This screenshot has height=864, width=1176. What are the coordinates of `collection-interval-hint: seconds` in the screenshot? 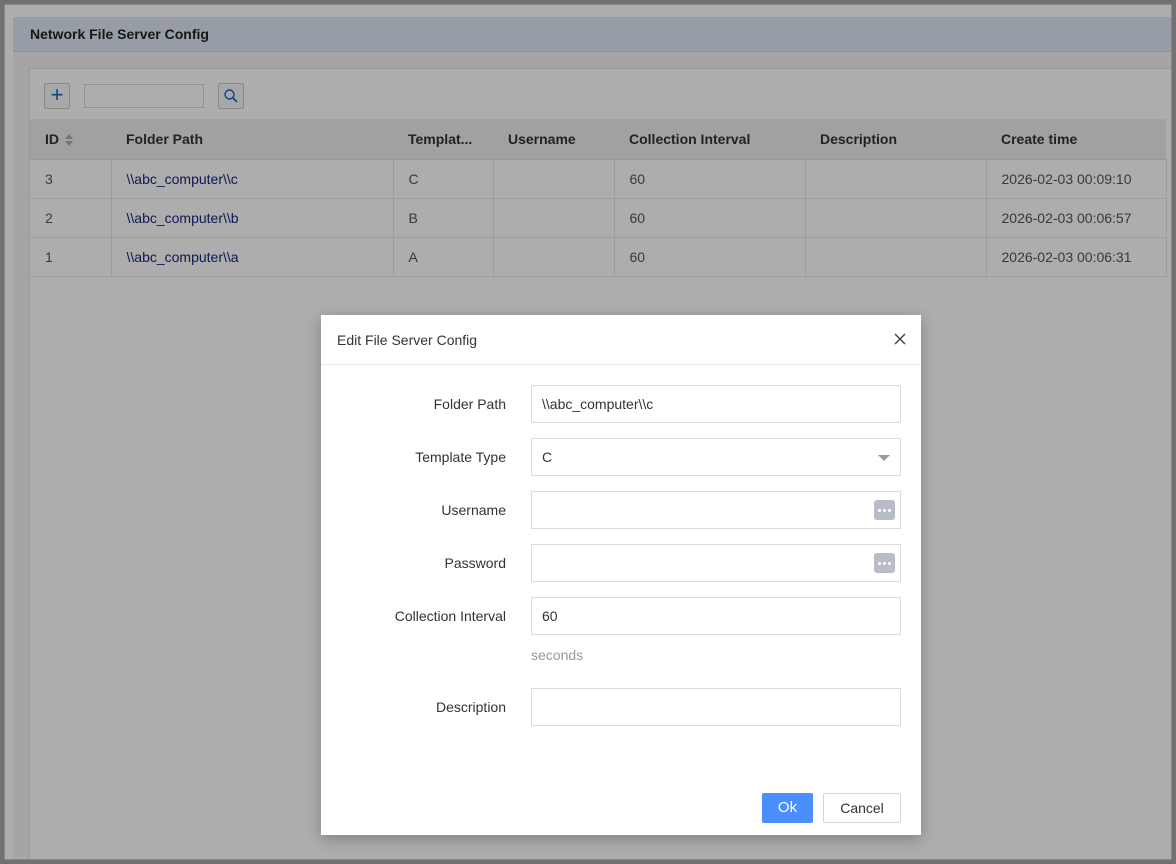 It's located at (557, 655).